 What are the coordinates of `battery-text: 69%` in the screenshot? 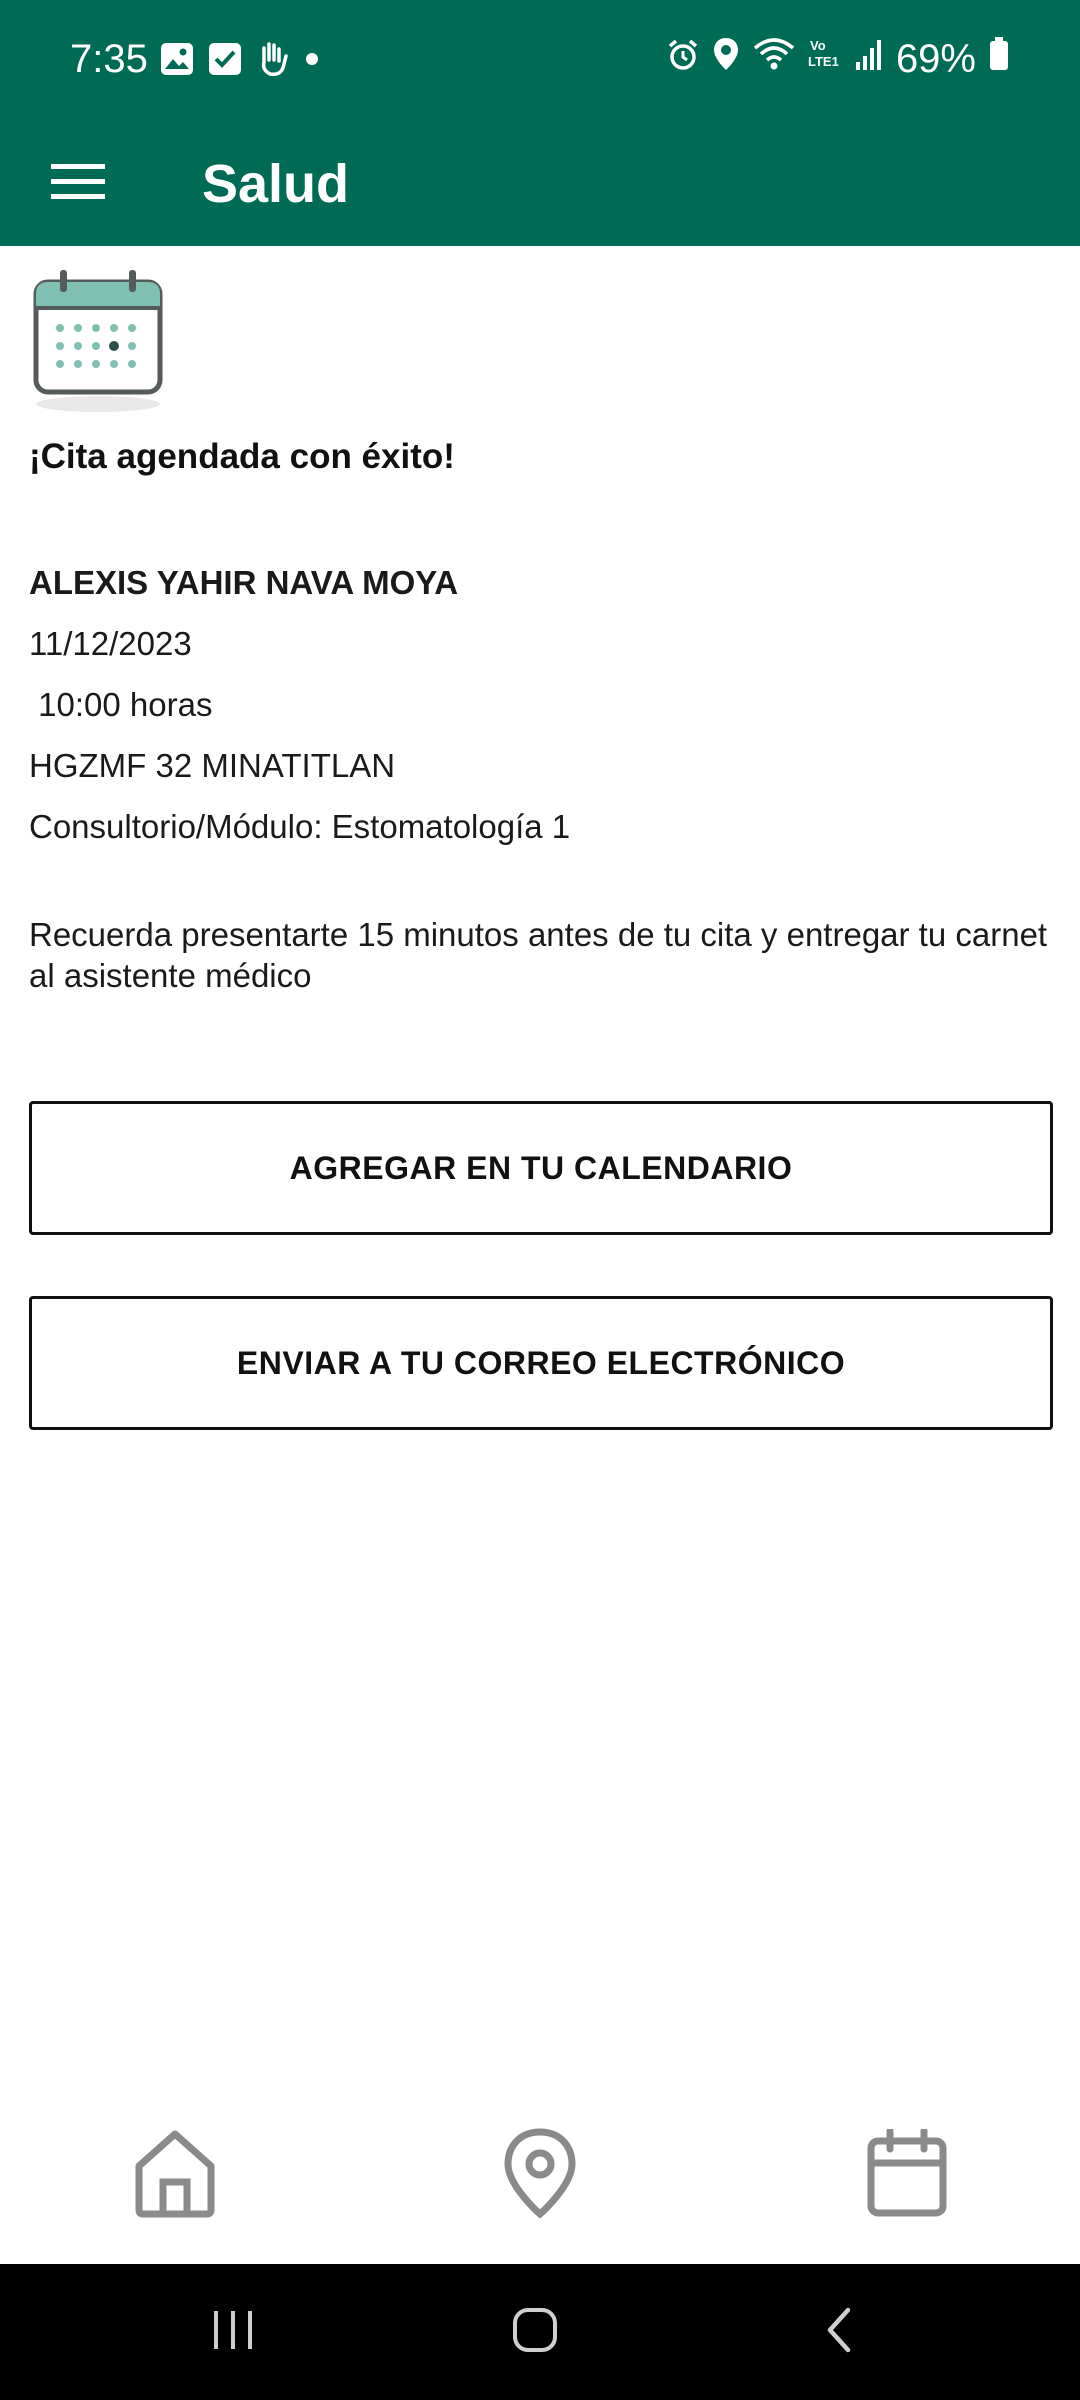 It's located at (935, 59).